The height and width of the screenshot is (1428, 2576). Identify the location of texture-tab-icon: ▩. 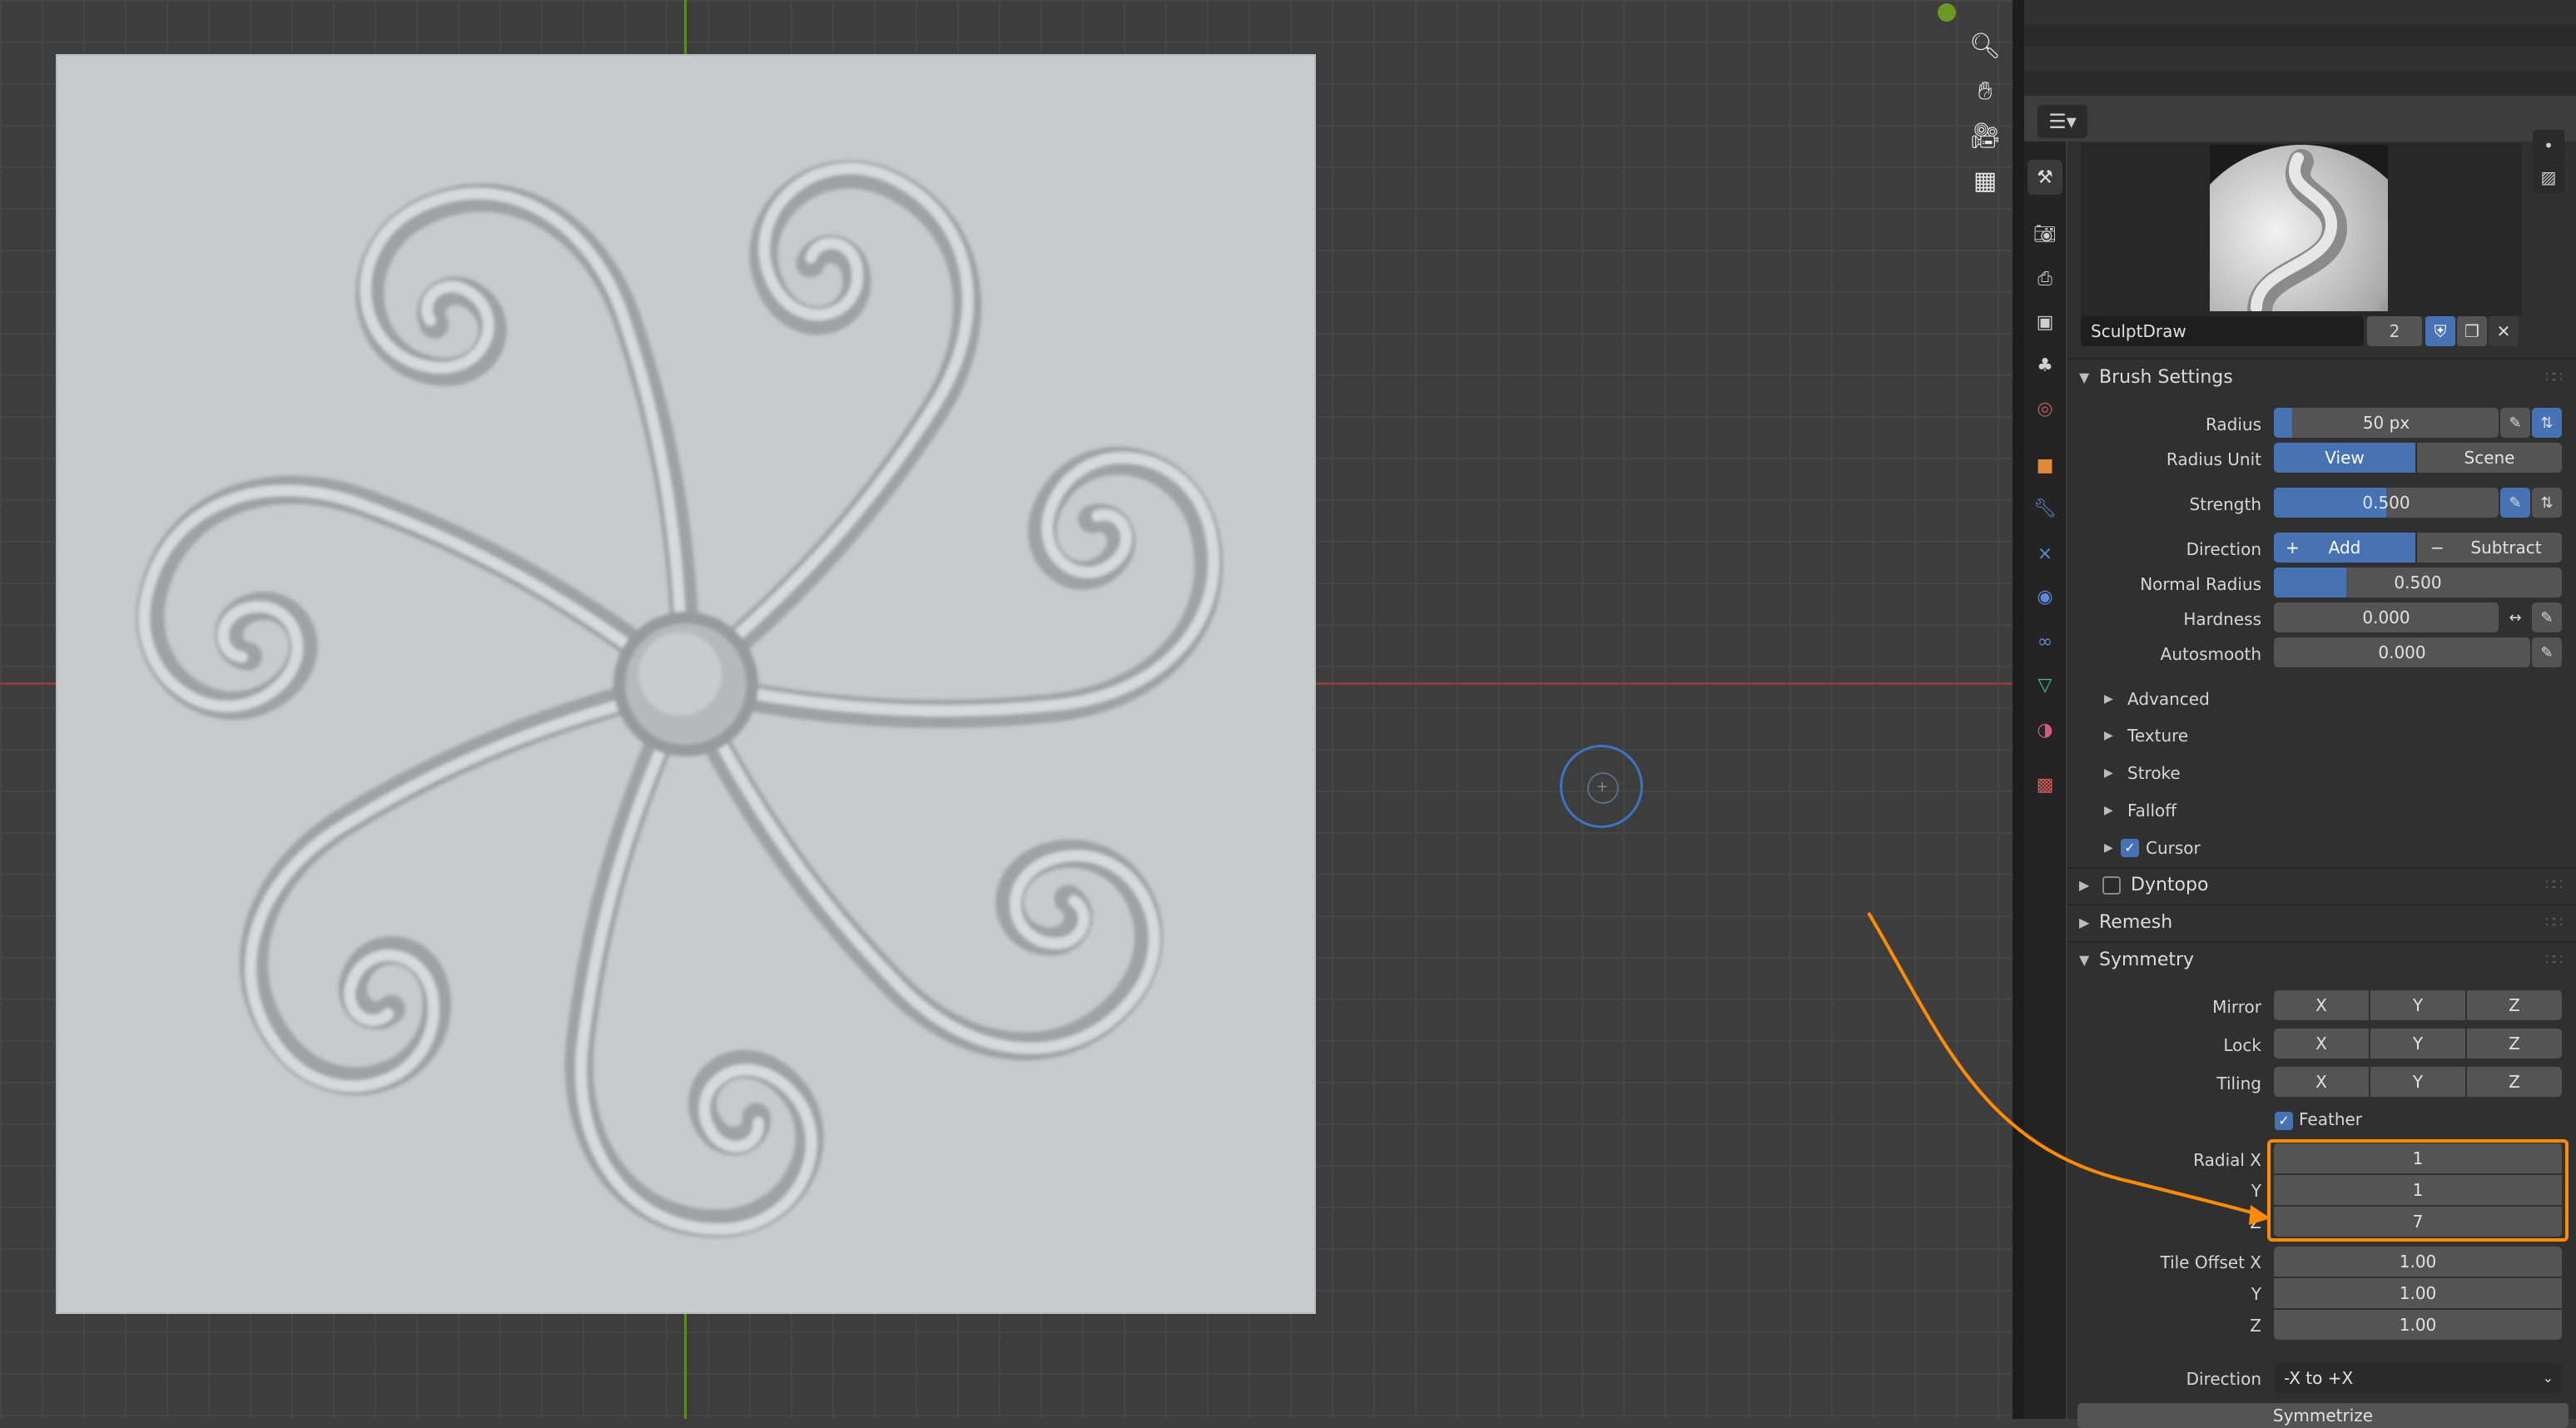
(2045, 784).